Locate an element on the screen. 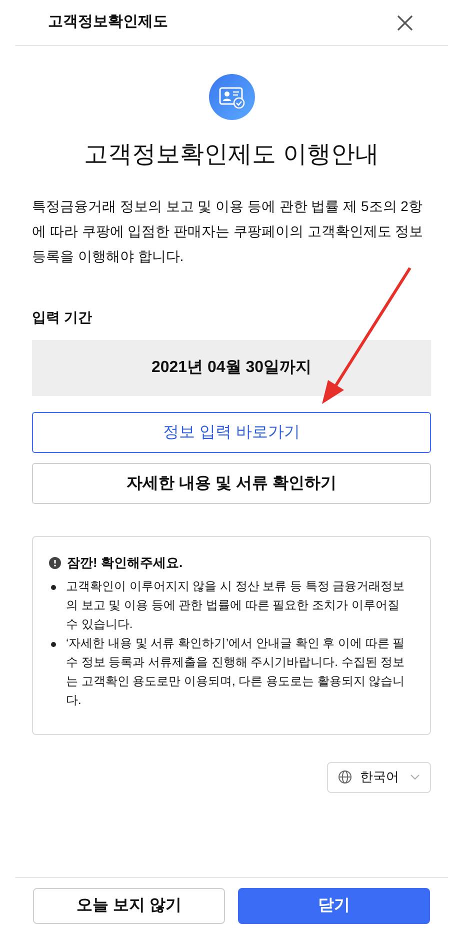 The image size is (463, 930). id-card-icon is located at coordinates (231, 97).